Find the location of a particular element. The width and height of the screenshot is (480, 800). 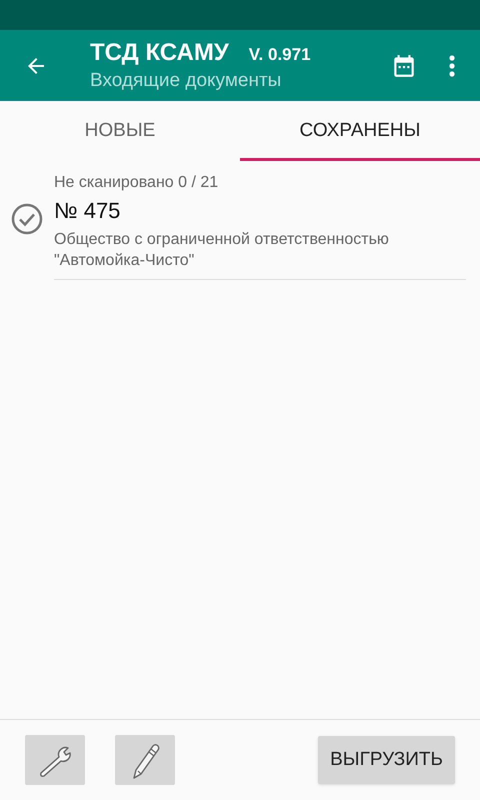

edit-button is located at coordinates (145, 760).